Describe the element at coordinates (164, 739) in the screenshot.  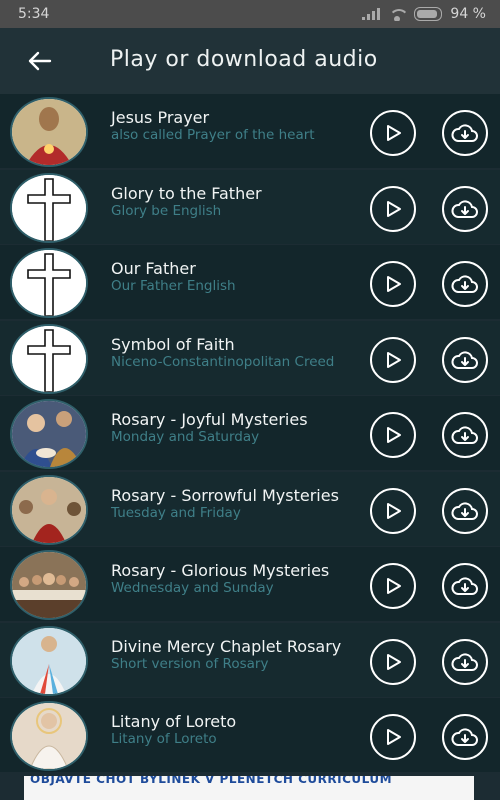
I see `item-subtitle: Litany of Loreto` at that location.